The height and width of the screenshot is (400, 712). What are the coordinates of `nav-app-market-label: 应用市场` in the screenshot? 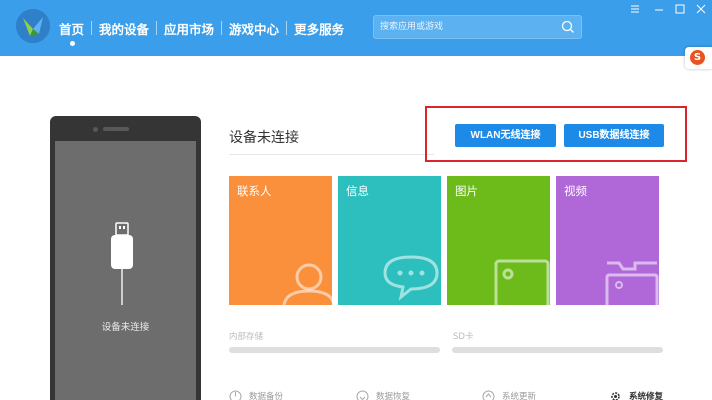 It's located at (189, 29).